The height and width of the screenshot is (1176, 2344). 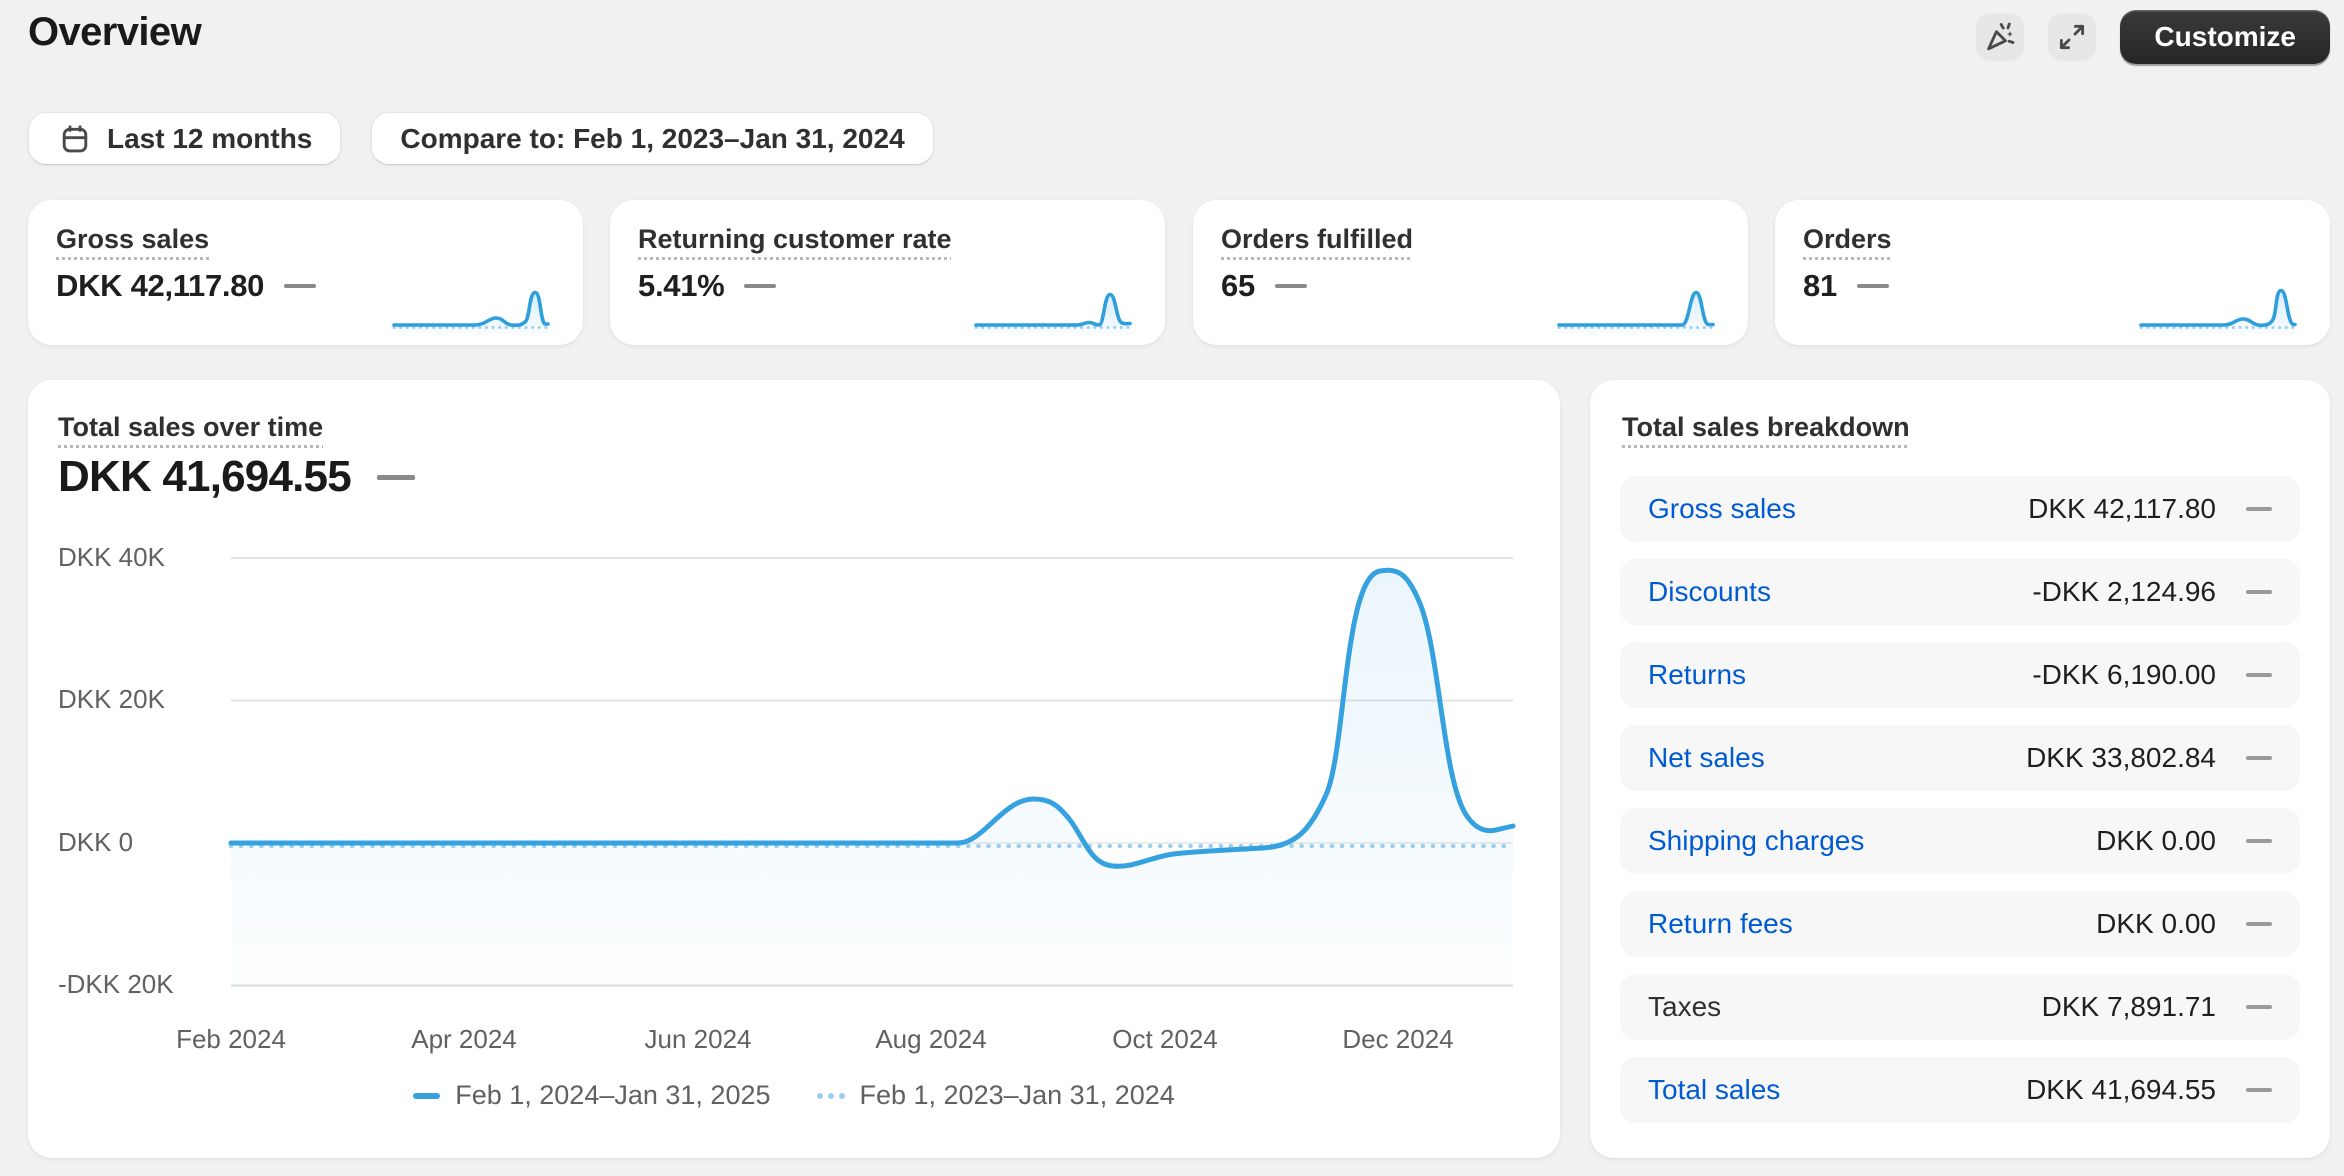 I want to click on legend-dotted-line-icon, so click(x=830, y=1095).